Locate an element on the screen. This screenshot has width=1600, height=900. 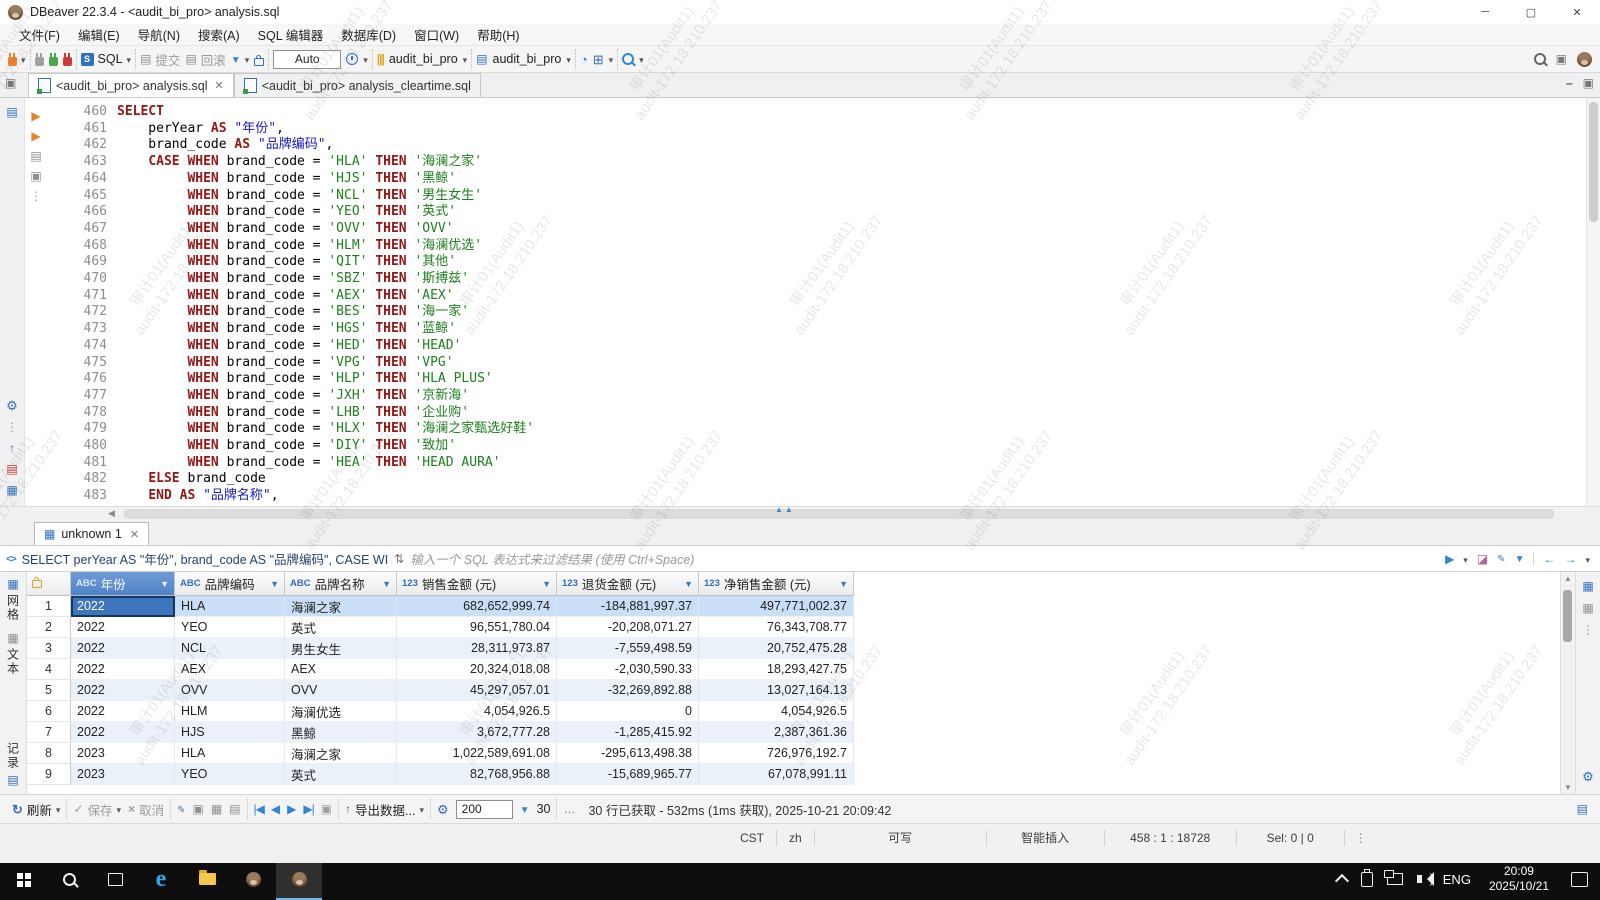
output-grid-icon is located at coordinates (11, 490).